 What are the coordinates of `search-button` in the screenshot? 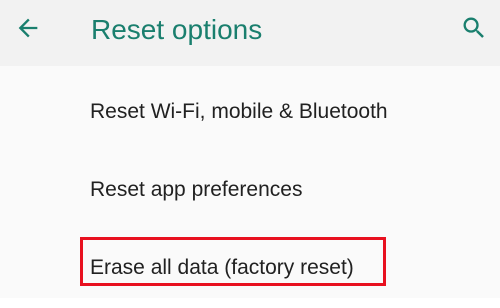 It's located at (474, 28).